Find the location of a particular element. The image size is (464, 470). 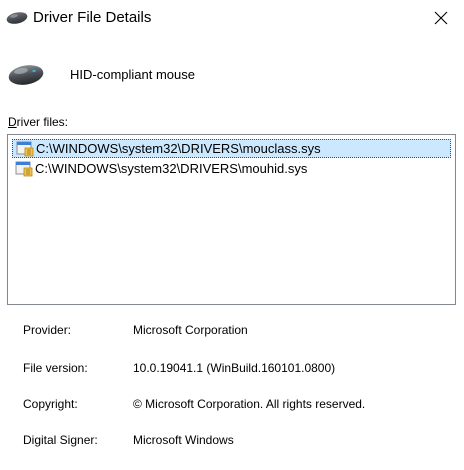

digital-signer-label: Digital Signer: is located at coordinates (60, 440).